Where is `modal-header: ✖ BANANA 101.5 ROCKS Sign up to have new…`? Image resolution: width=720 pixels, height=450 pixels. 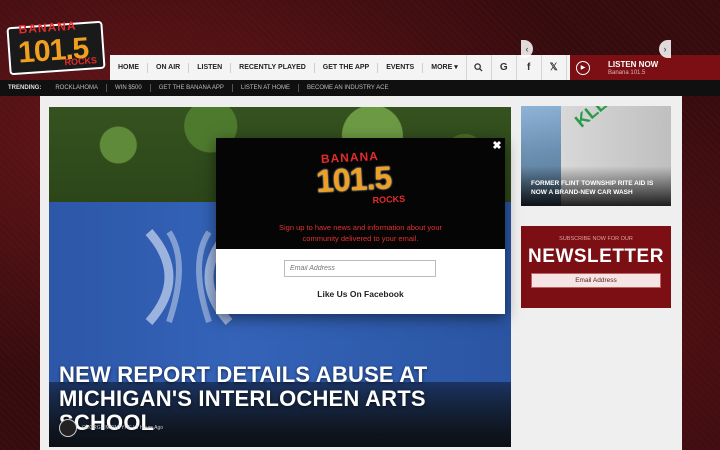
modal-header: ✖ BANANA 101.5 ROCKS Sign up to have new… is located at coordinates (360, 193).